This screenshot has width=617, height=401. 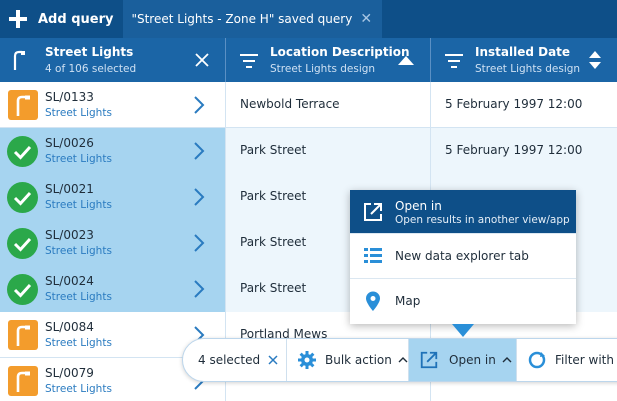 I want to click on map-pin-icon, so click(x=373, y=301).